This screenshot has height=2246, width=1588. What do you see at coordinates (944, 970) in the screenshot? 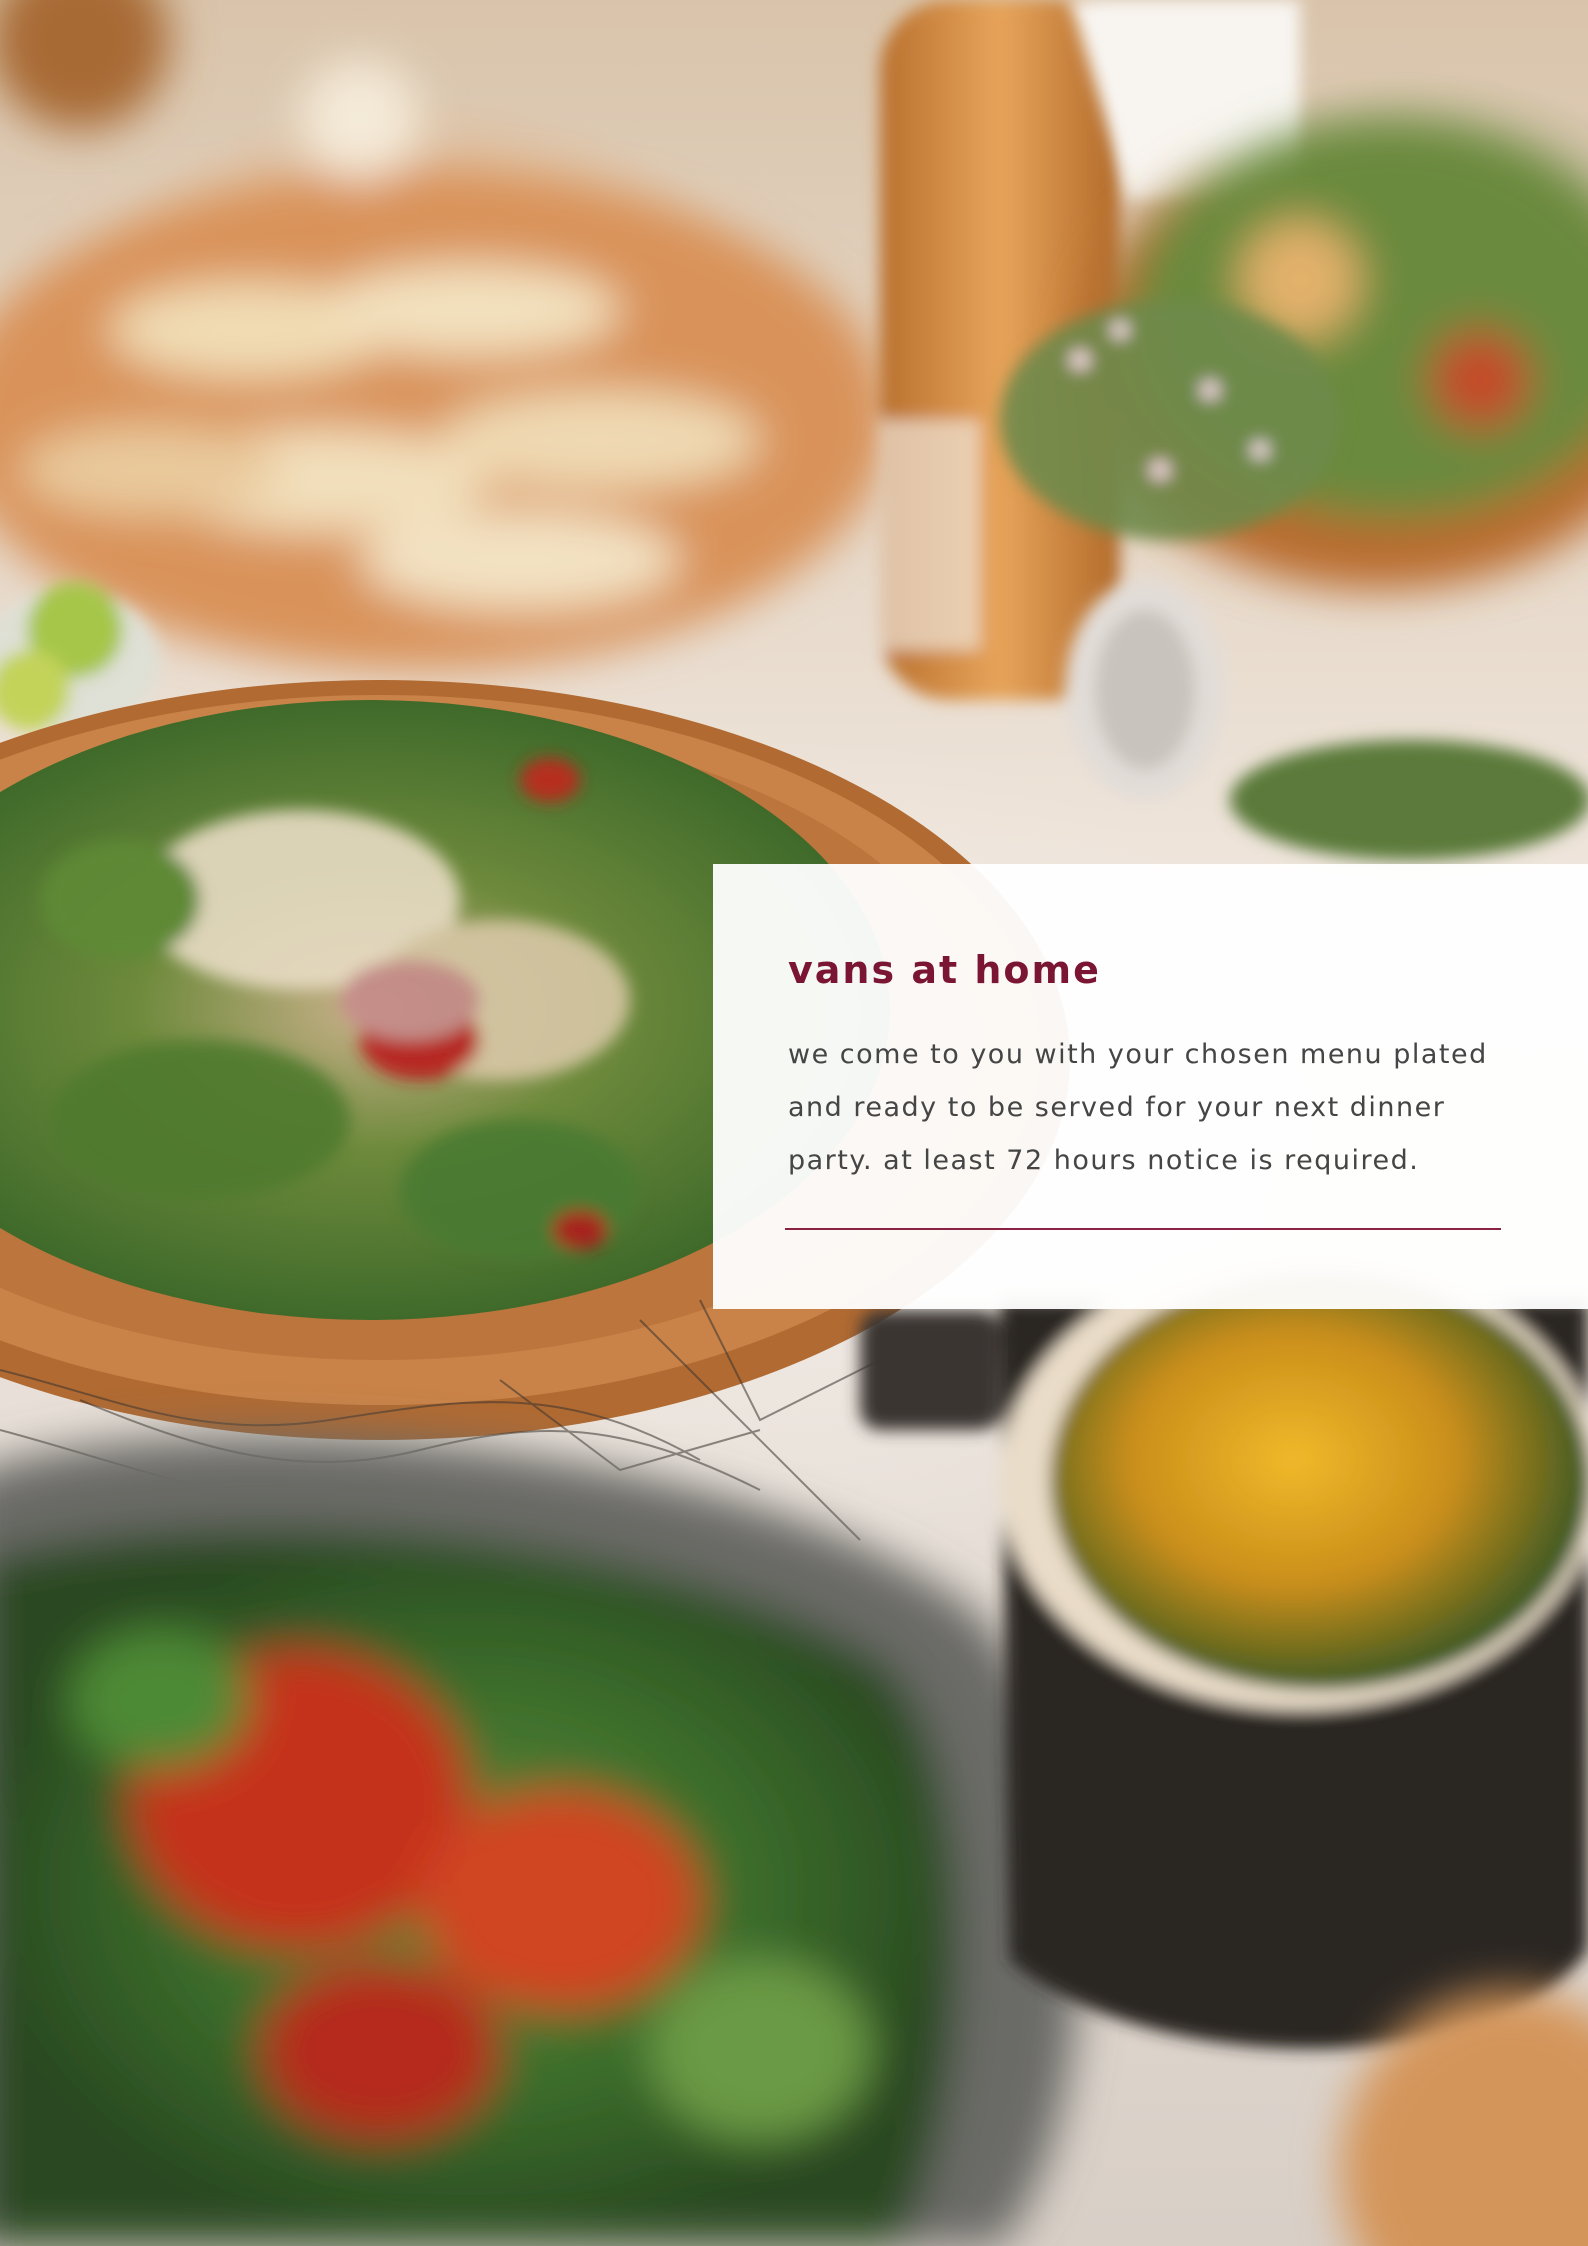
I see `card-title: vans at home` at bounding box center [944, 970].